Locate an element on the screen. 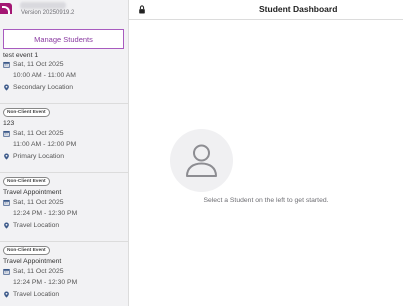 This screenshot has height=306, width=403. event-location-row: Secondary Location is located at coordinates (38, 87).